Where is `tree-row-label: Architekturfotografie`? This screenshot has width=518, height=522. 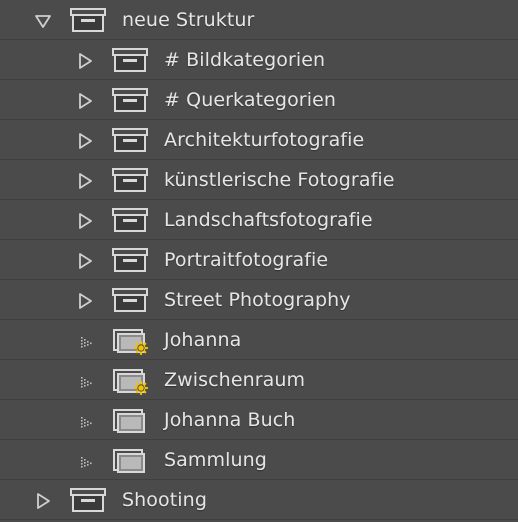 tree-row-label: Architekturfotografie is located at coordinates (264, 140).